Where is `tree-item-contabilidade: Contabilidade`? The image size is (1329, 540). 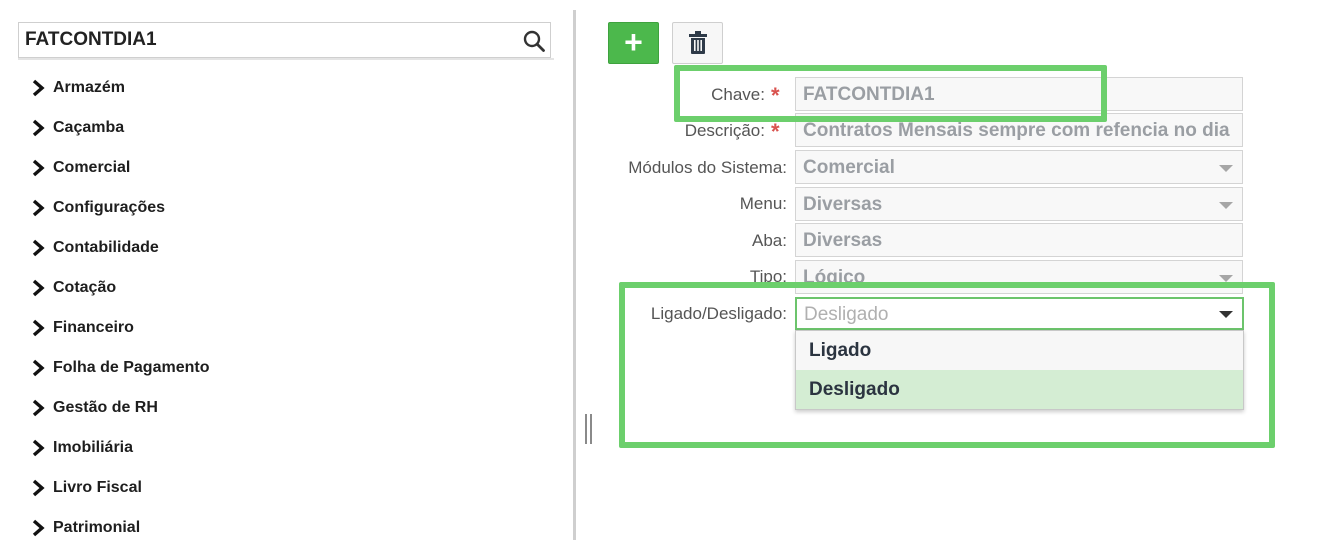 tree-item-contabilidade: Contabilidade is located at coordinates (119, 248).